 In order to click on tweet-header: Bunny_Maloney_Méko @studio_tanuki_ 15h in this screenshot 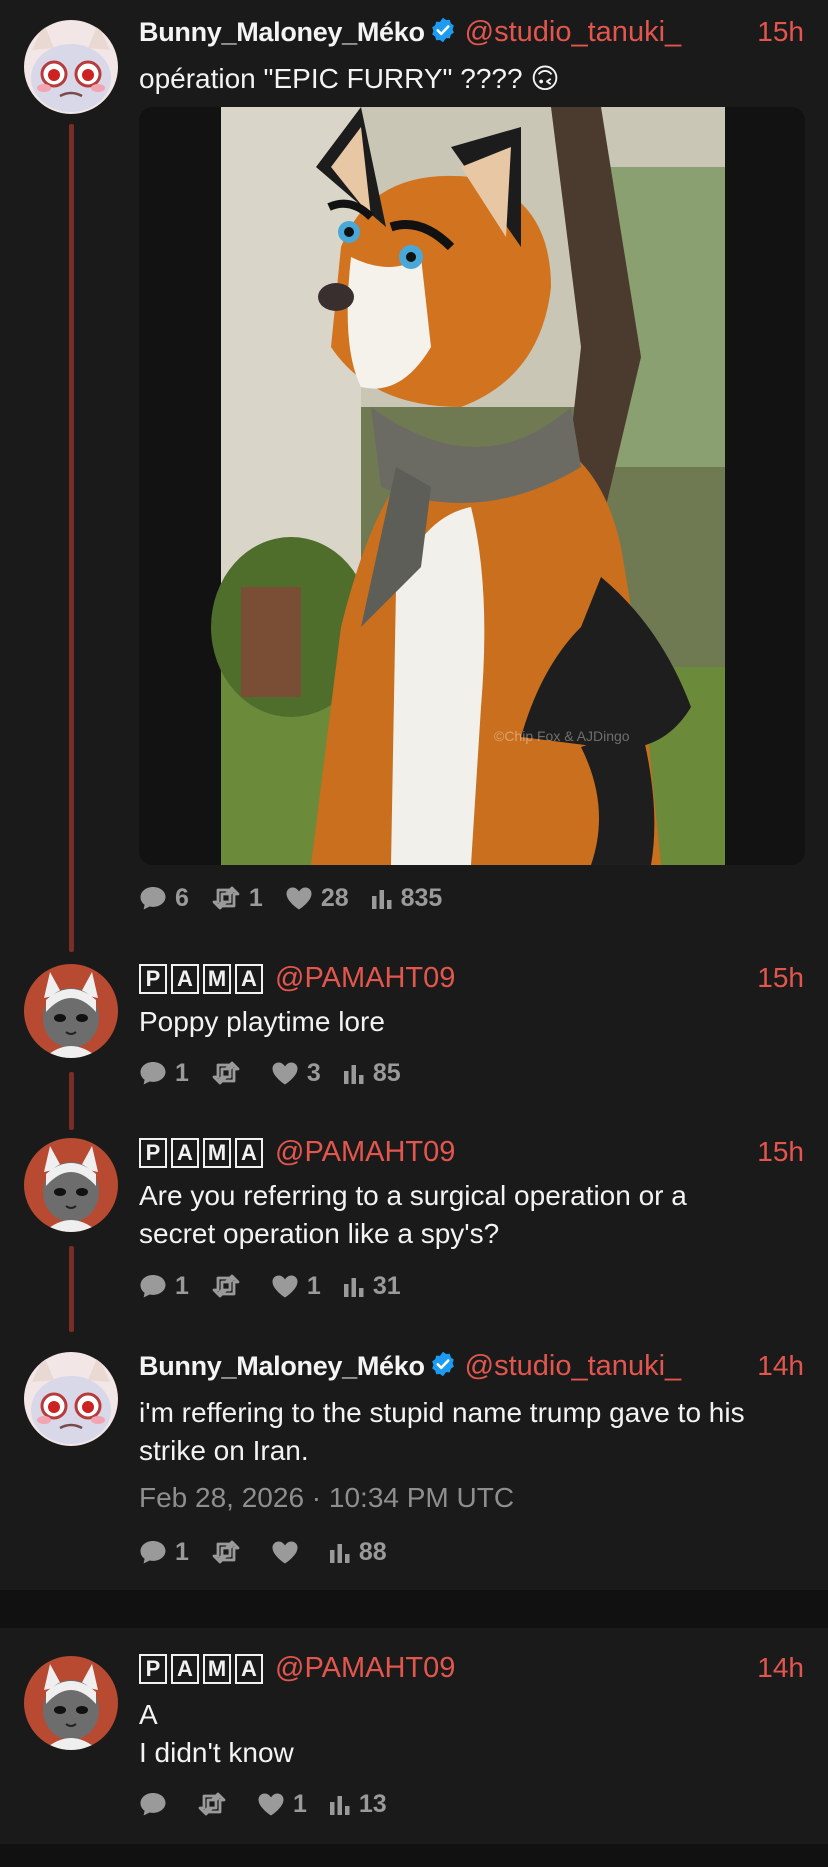, I will do `click(471, 34)`.